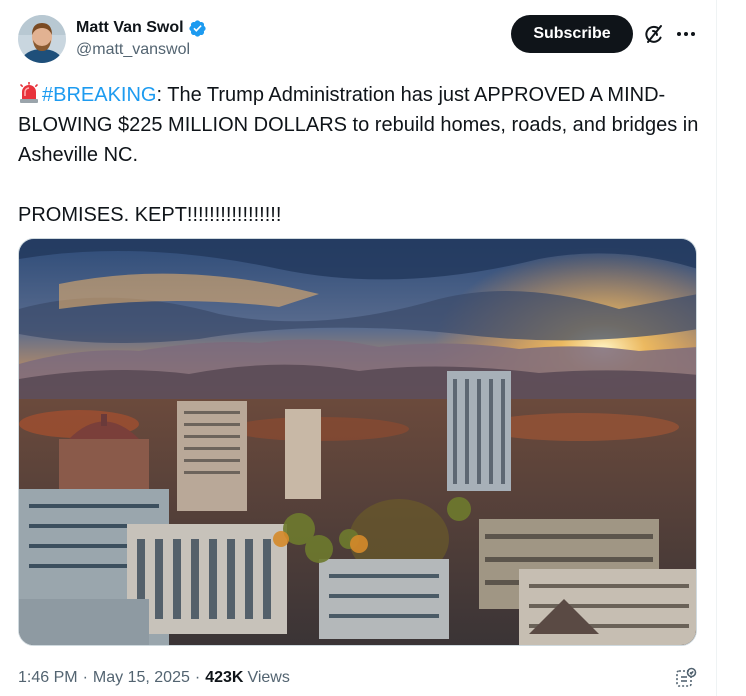  I want to click on grok-icon, so click(654, 34).